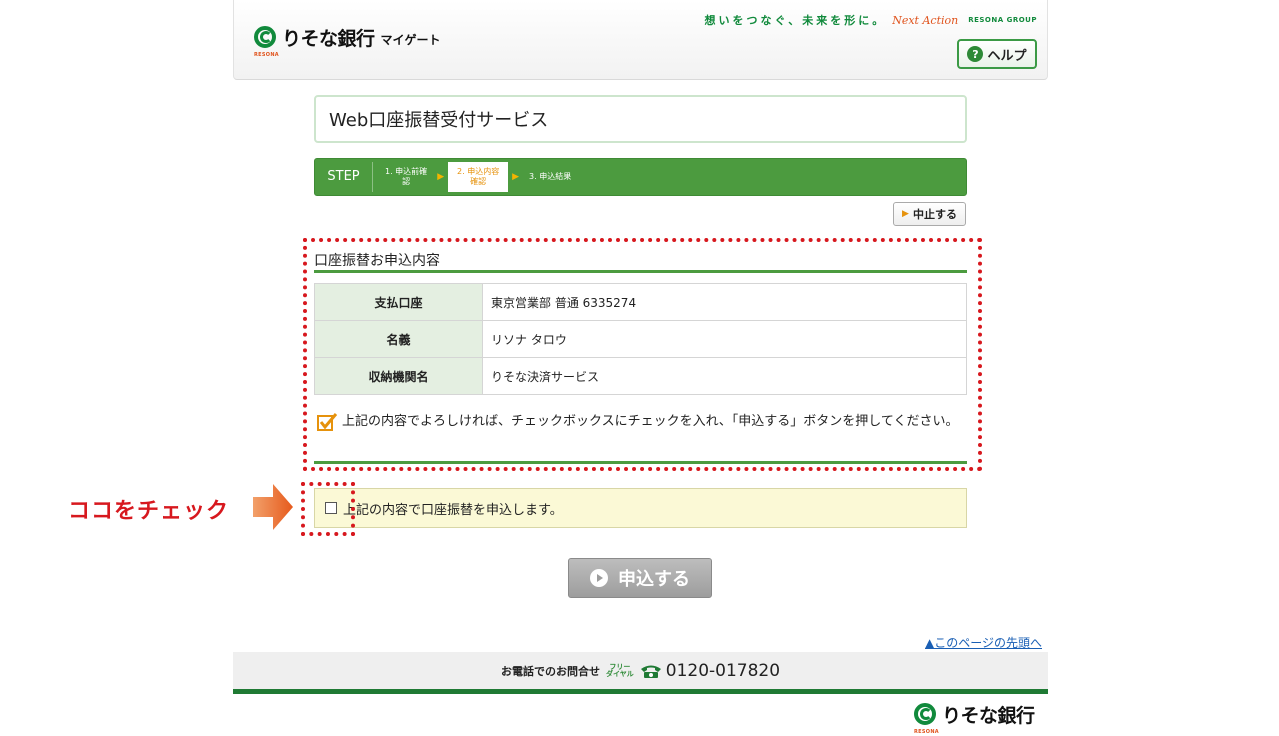 The width and height of the screenshot is (1279, 736). Describe the element at coordinates (478, 177) in the screenshot. I see `step-2-active: 2. 申込内容 確認` at that location.